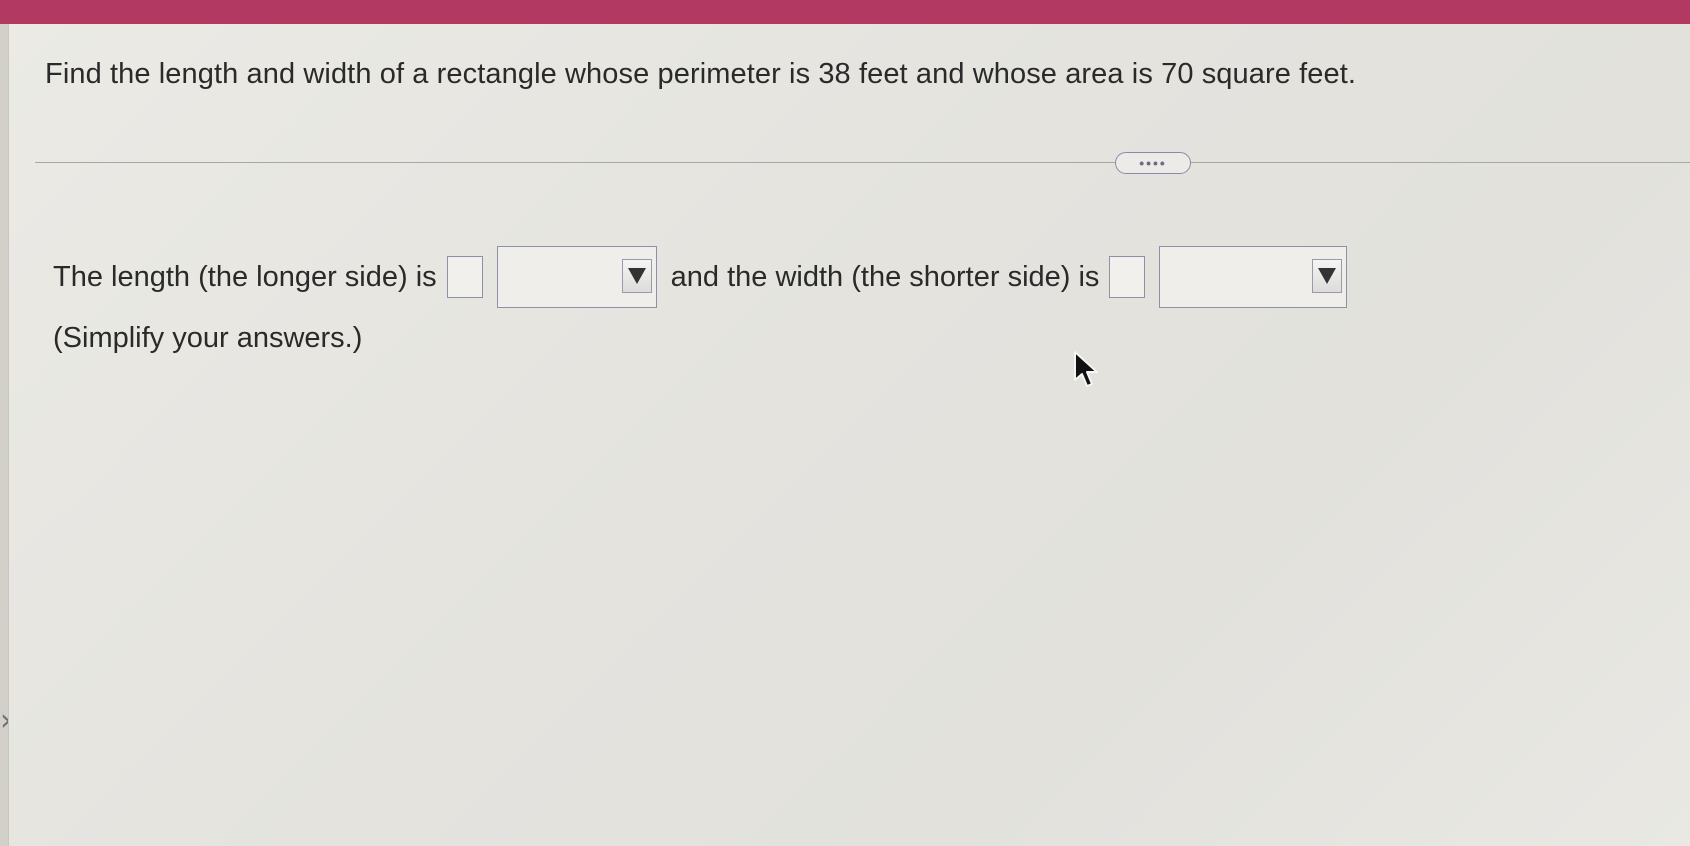  I want to click on length-prompt-text: The length (the longer side) is, so click(245, 276).